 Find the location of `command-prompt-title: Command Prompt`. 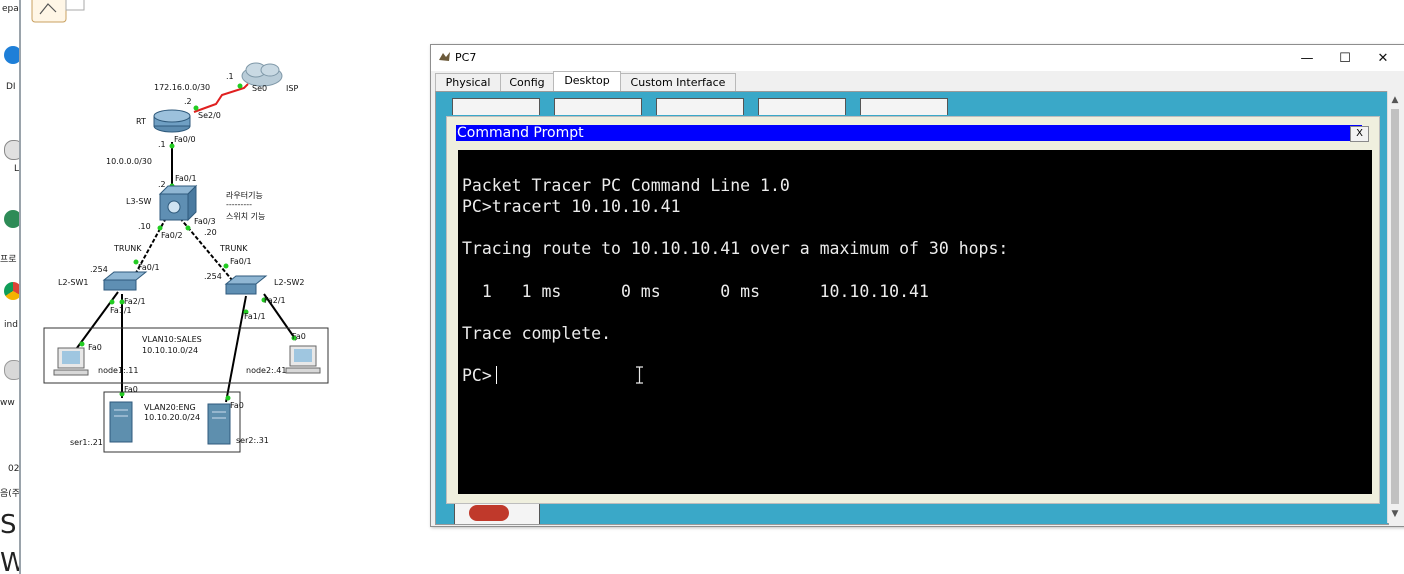

command-prompt-title: Command Prompt is located at coordinates (520, 133).